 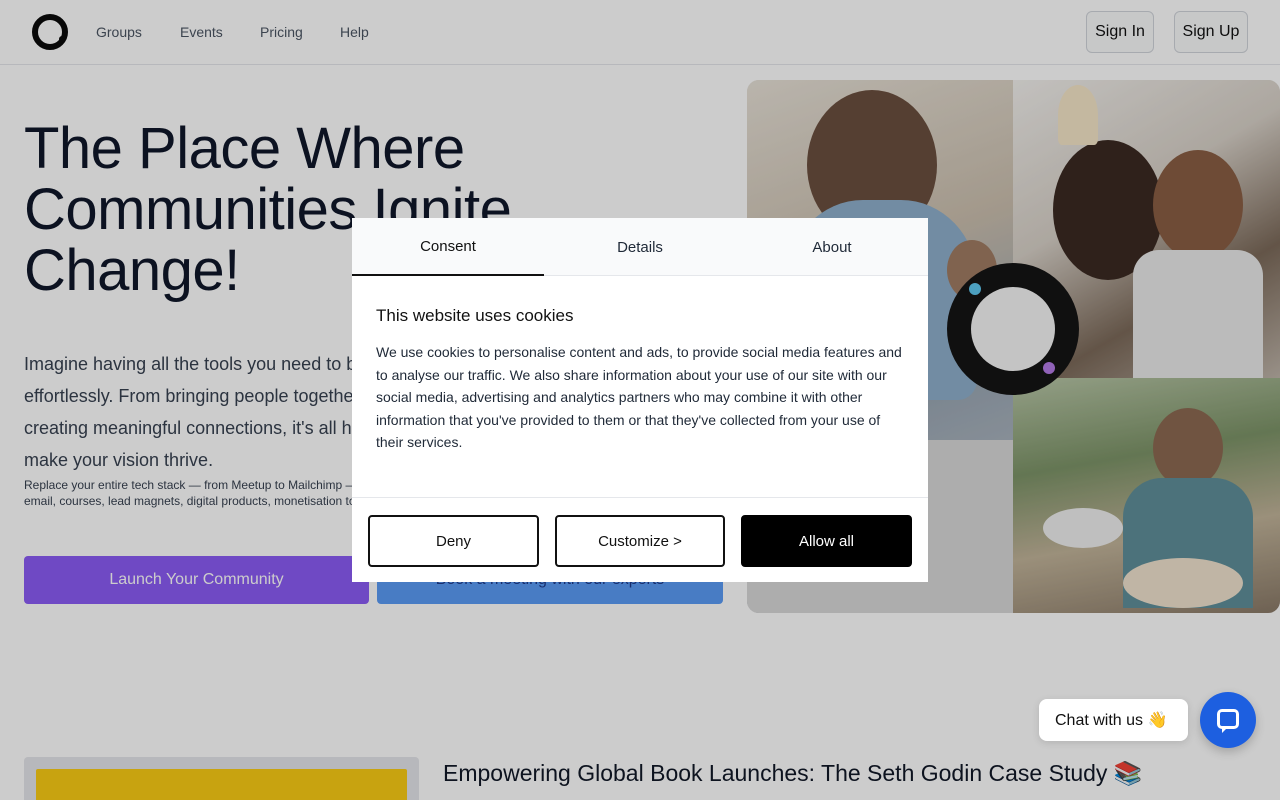 I want to click on chat-launcher-button, so click(x=1228, y=720).